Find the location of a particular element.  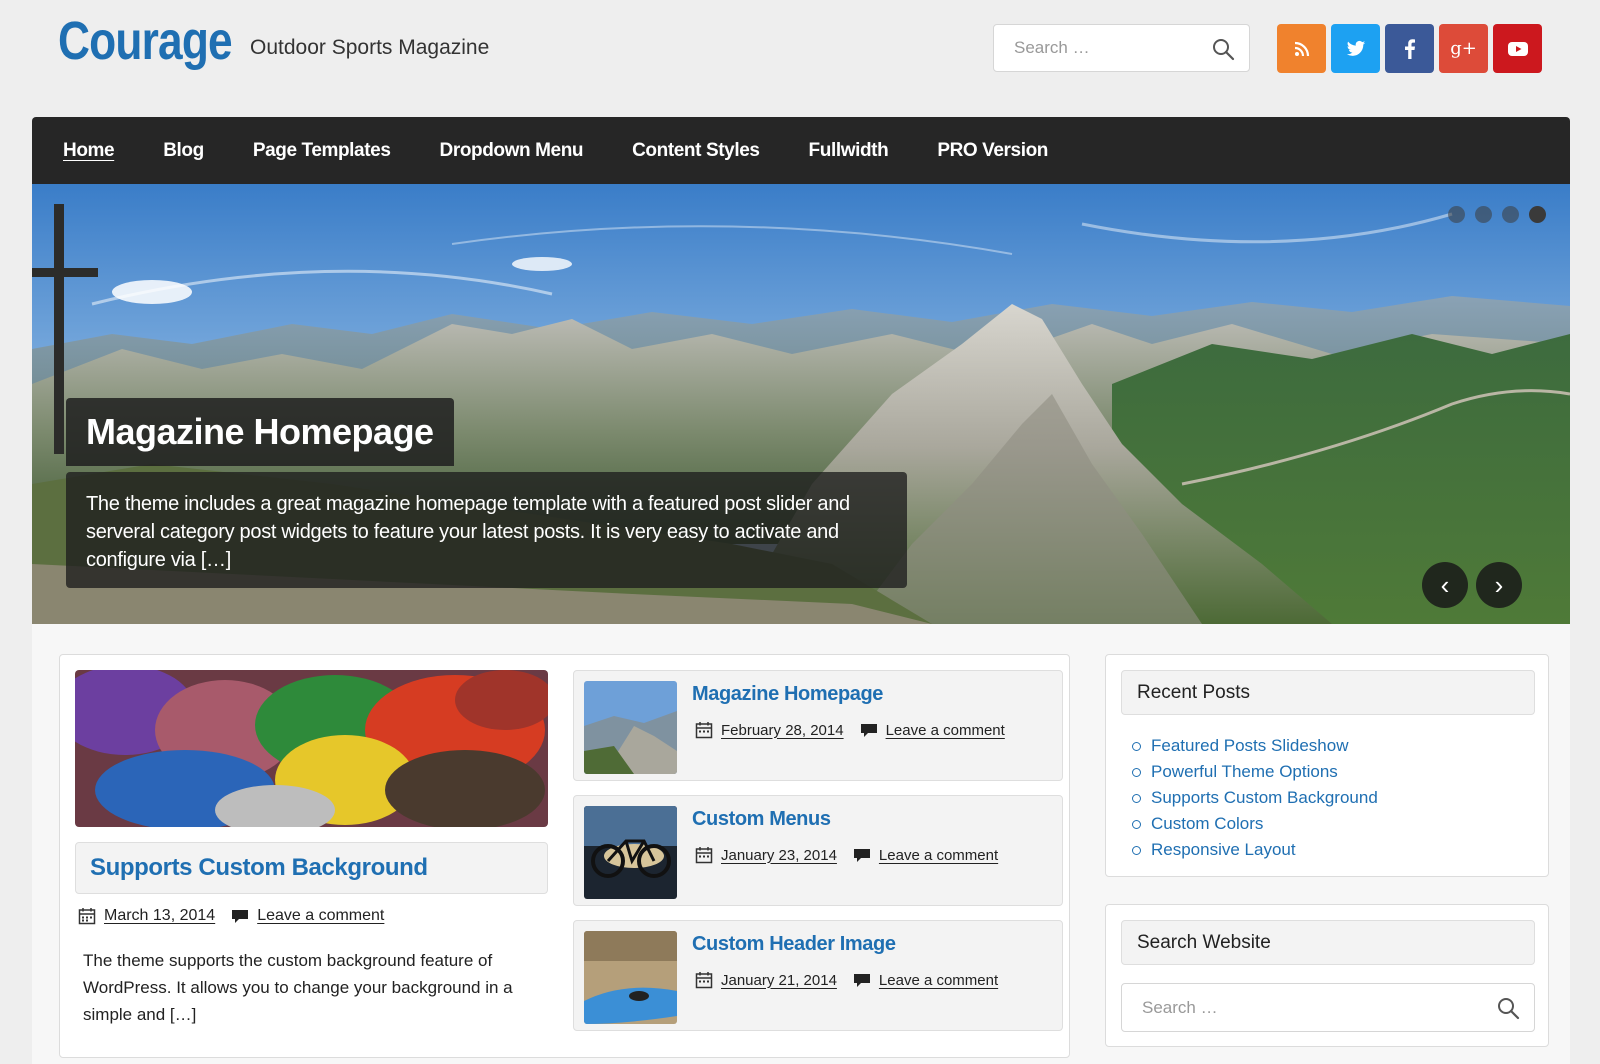

google-plus-button: g+ is located at coordinates (1463, 48).